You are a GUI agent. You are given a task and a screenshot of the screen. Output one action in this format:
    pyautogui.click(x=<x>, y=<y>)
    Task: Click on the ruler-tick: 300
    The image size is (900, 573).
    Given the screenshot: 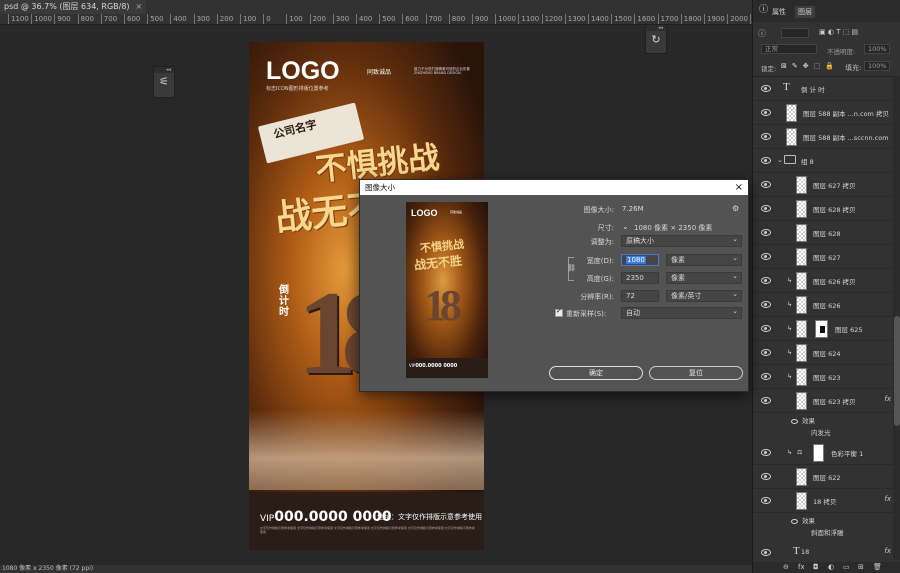 What is the action you would take?
    pyautogui.click(x=340, y=19)
    